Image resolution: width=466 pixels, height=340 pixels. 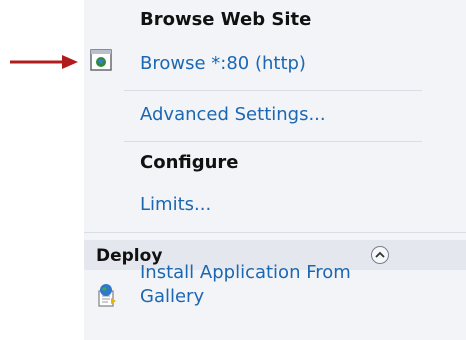 I want to click on browse-website-heading: Browse Web Site, so click(x=226, y=19).